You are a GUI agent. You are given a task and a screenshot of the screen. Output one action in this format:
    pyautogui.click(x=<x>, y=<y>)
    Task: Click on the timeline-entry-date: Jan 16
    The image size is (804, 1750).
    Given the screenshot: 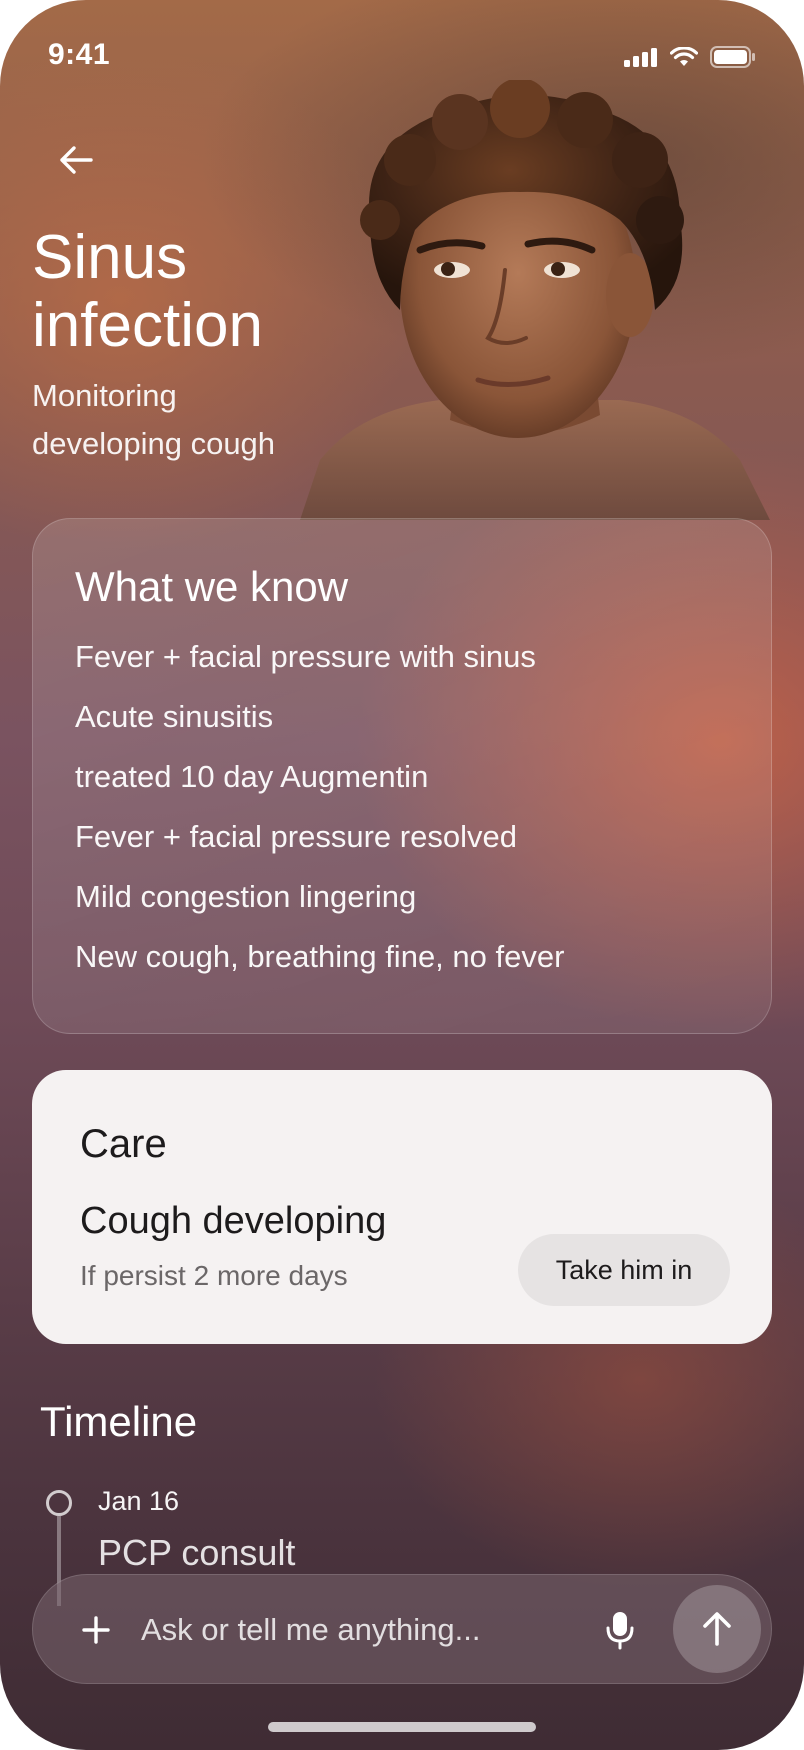 What is the action you would take?
    pyautogui.click(x=139, y=1501)
    